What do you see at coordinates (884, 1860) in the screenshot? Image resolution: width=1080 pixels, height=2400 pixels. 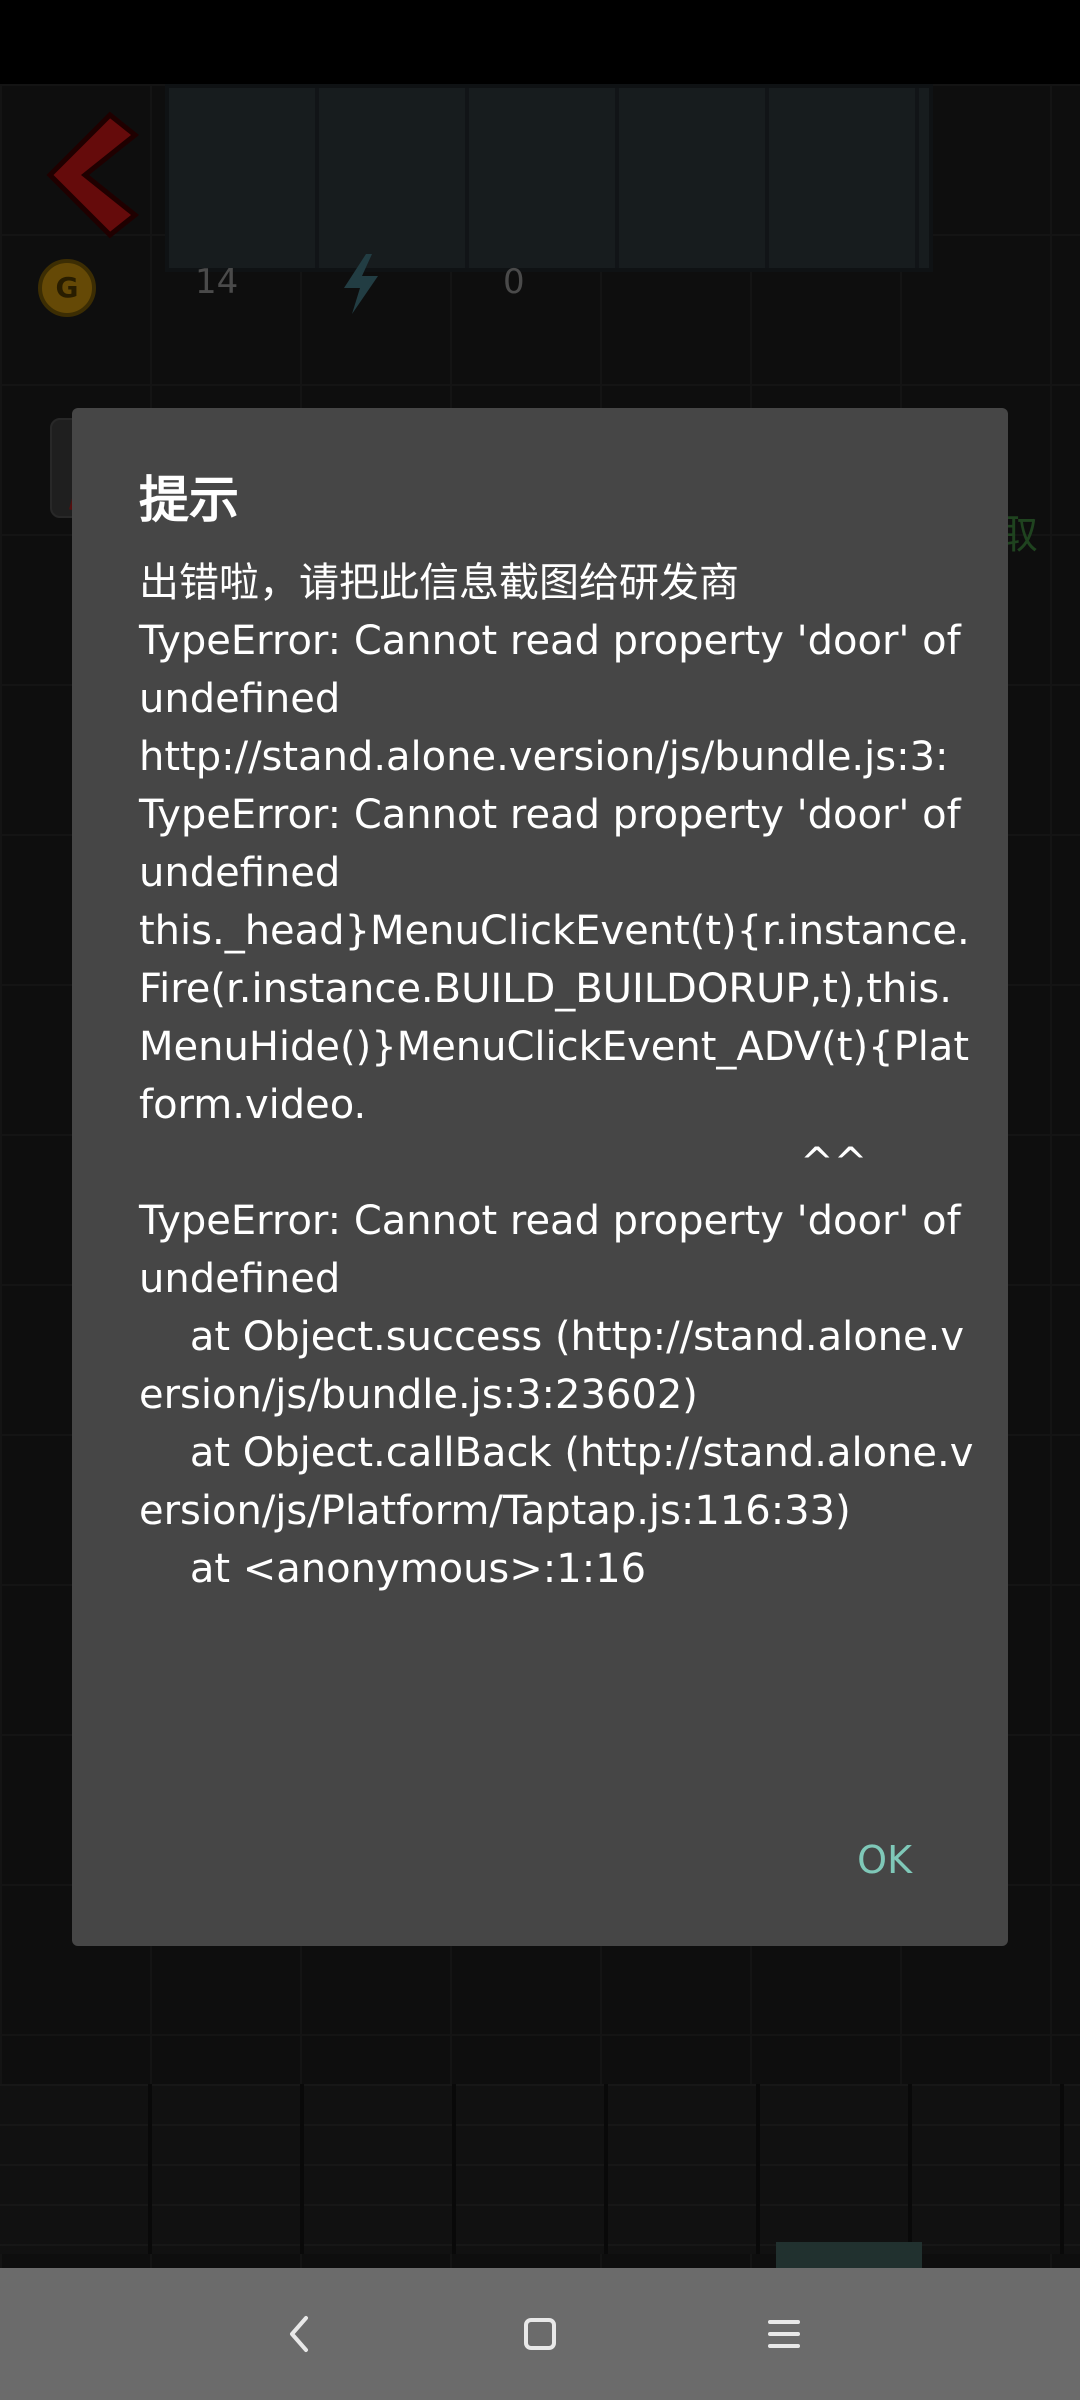 I see `ok-button: OK` at bounding box center [884, 1860].